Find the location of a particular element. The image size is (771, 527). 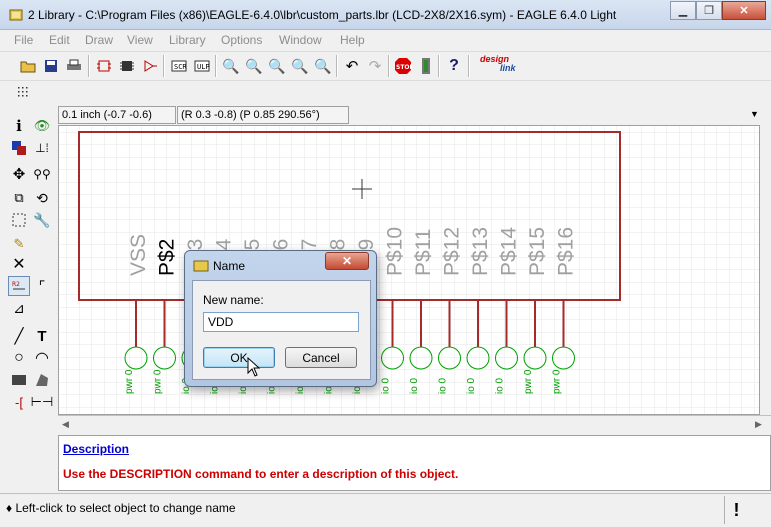

help-button: ? is located at coordinates (454, 66).